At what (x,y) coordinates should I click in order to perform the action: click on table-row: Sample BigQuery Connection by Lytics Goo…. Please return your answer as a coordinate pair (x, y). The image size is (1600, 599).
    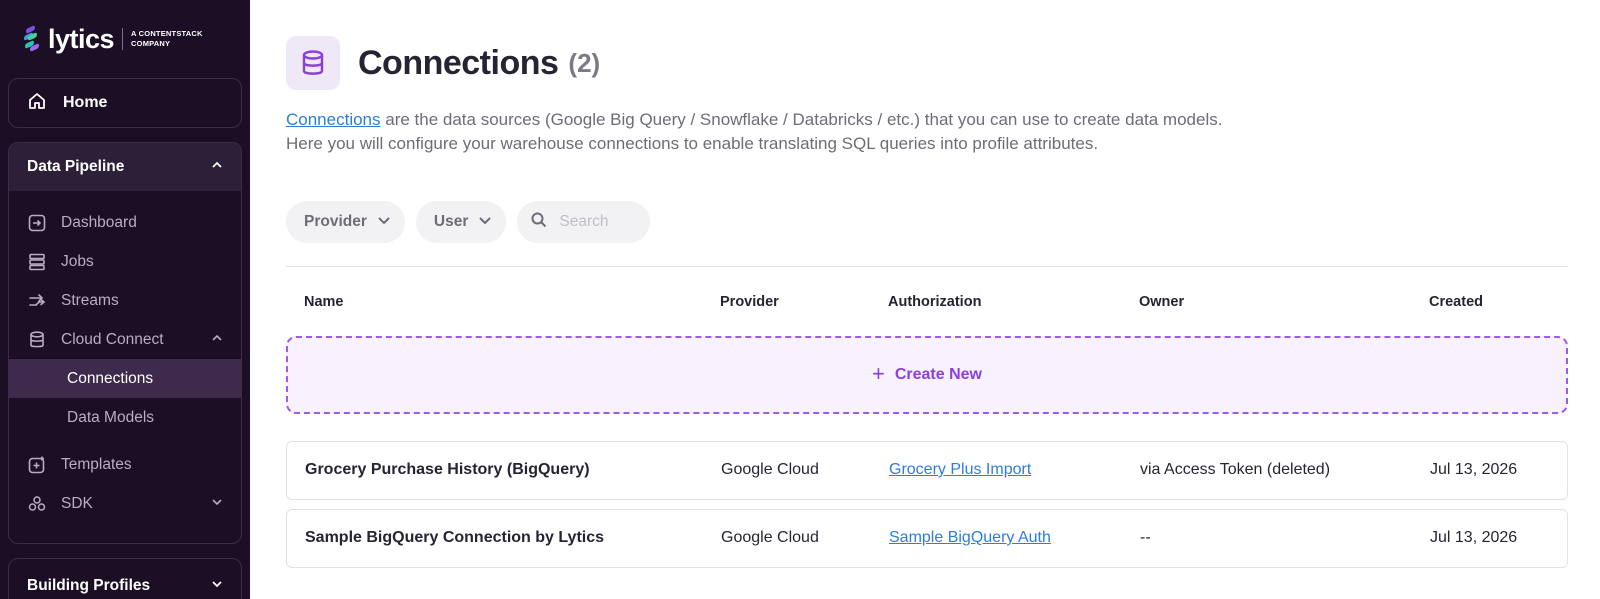
    Looking at the image, I should click on (927, 538).